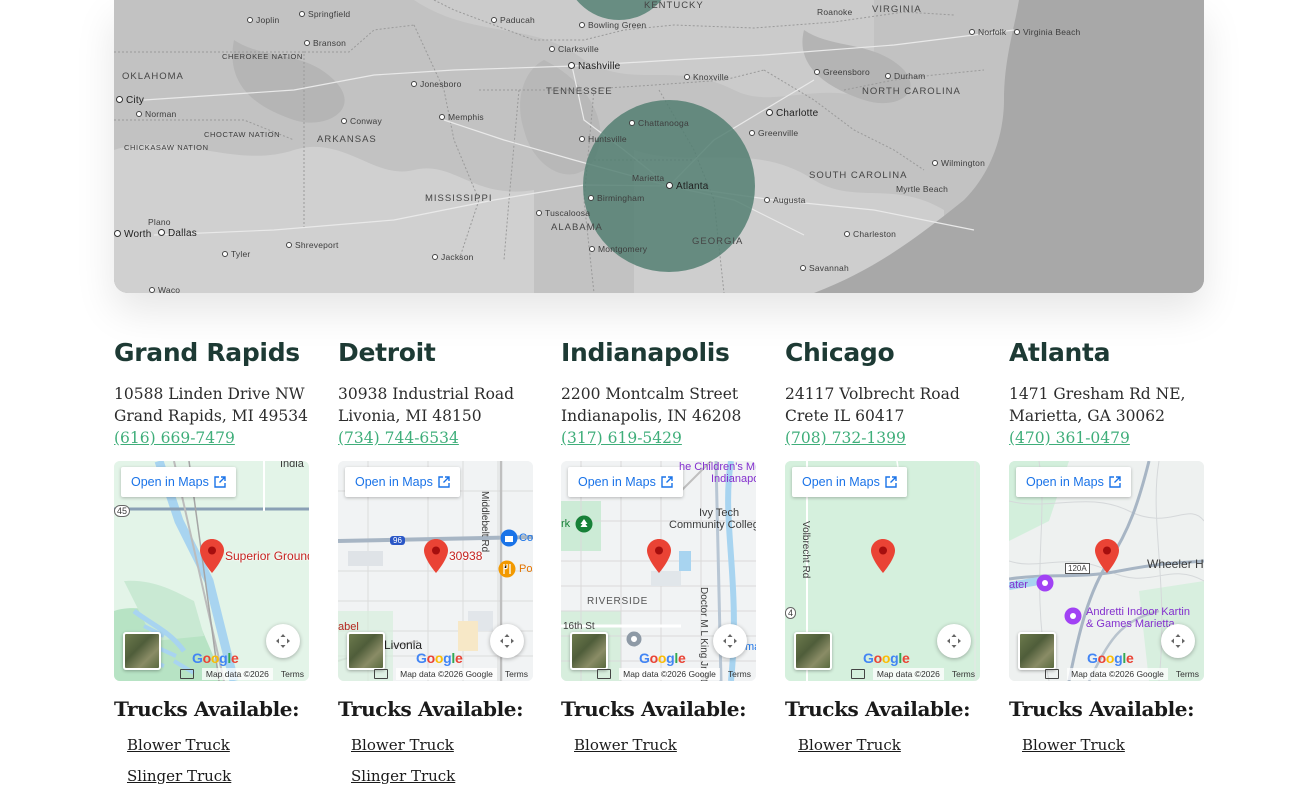  What do you see at coordinates (507, 569) in the screenshot?
I see `restaurant-icon` at bounding box center [507, 569].